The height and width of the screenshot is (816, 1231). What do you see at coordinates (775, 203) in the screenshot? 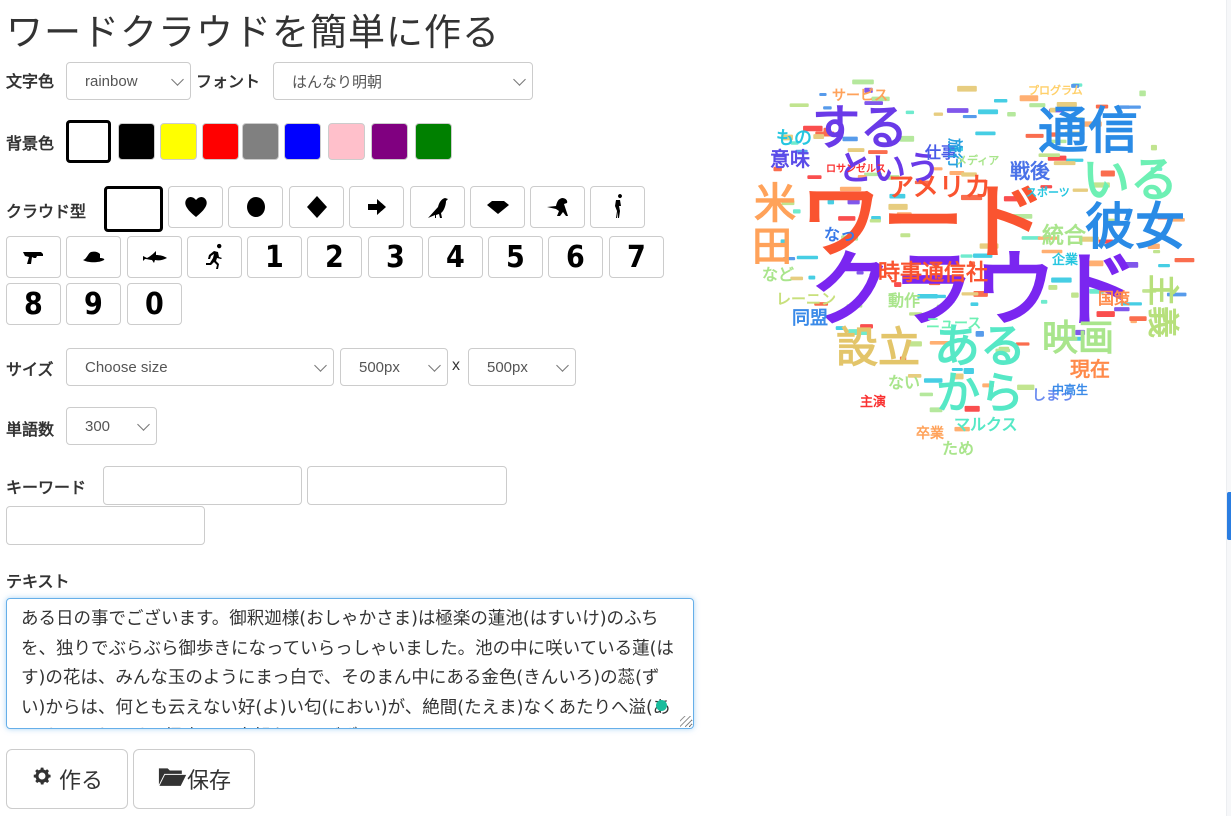
I see `wordcloud-word: 米` at bounding box center [775, 203].